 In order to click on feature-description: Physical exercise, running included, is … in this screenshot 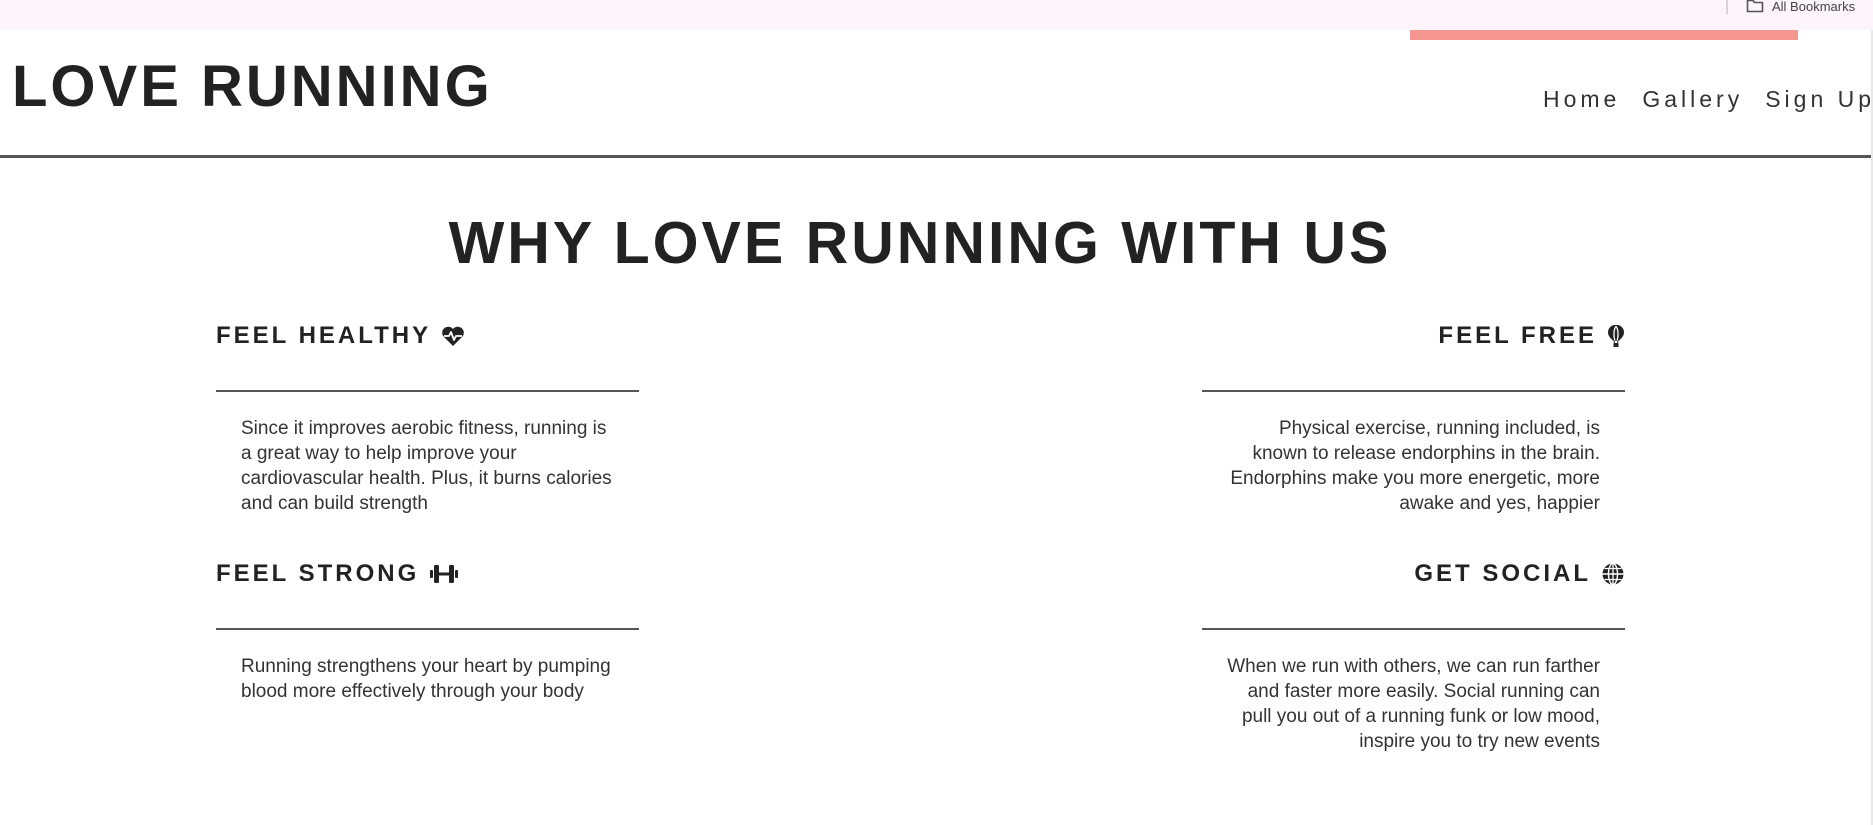, I will do `click(1415, 465)`.